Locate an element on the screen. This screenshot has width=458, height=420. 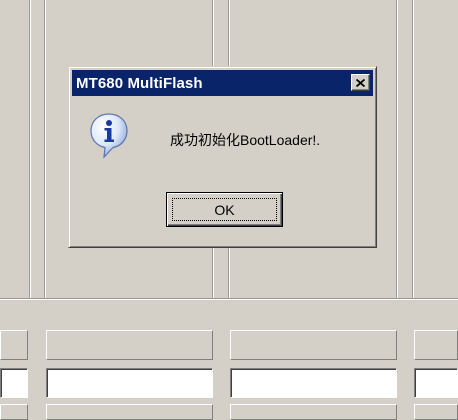
ok-button: OK is located at coordinates (224, 209).